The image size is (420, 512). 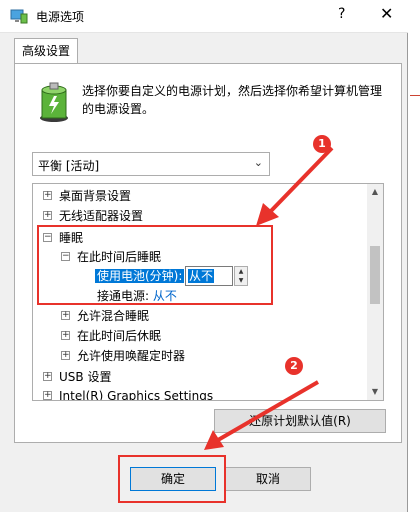 I want to click on arrow-1-line, so click(x=301, y=180).